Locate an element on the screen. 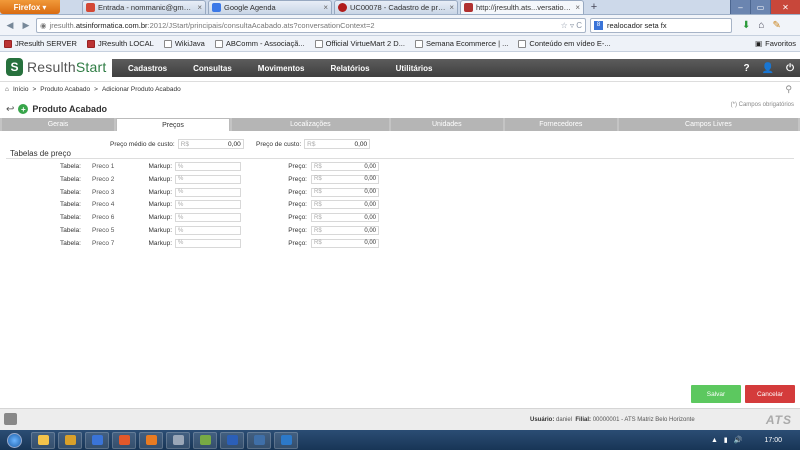  nav-toolbar-icons: ⬇ ⌂ ✎ is located at coordinates (761, 25).